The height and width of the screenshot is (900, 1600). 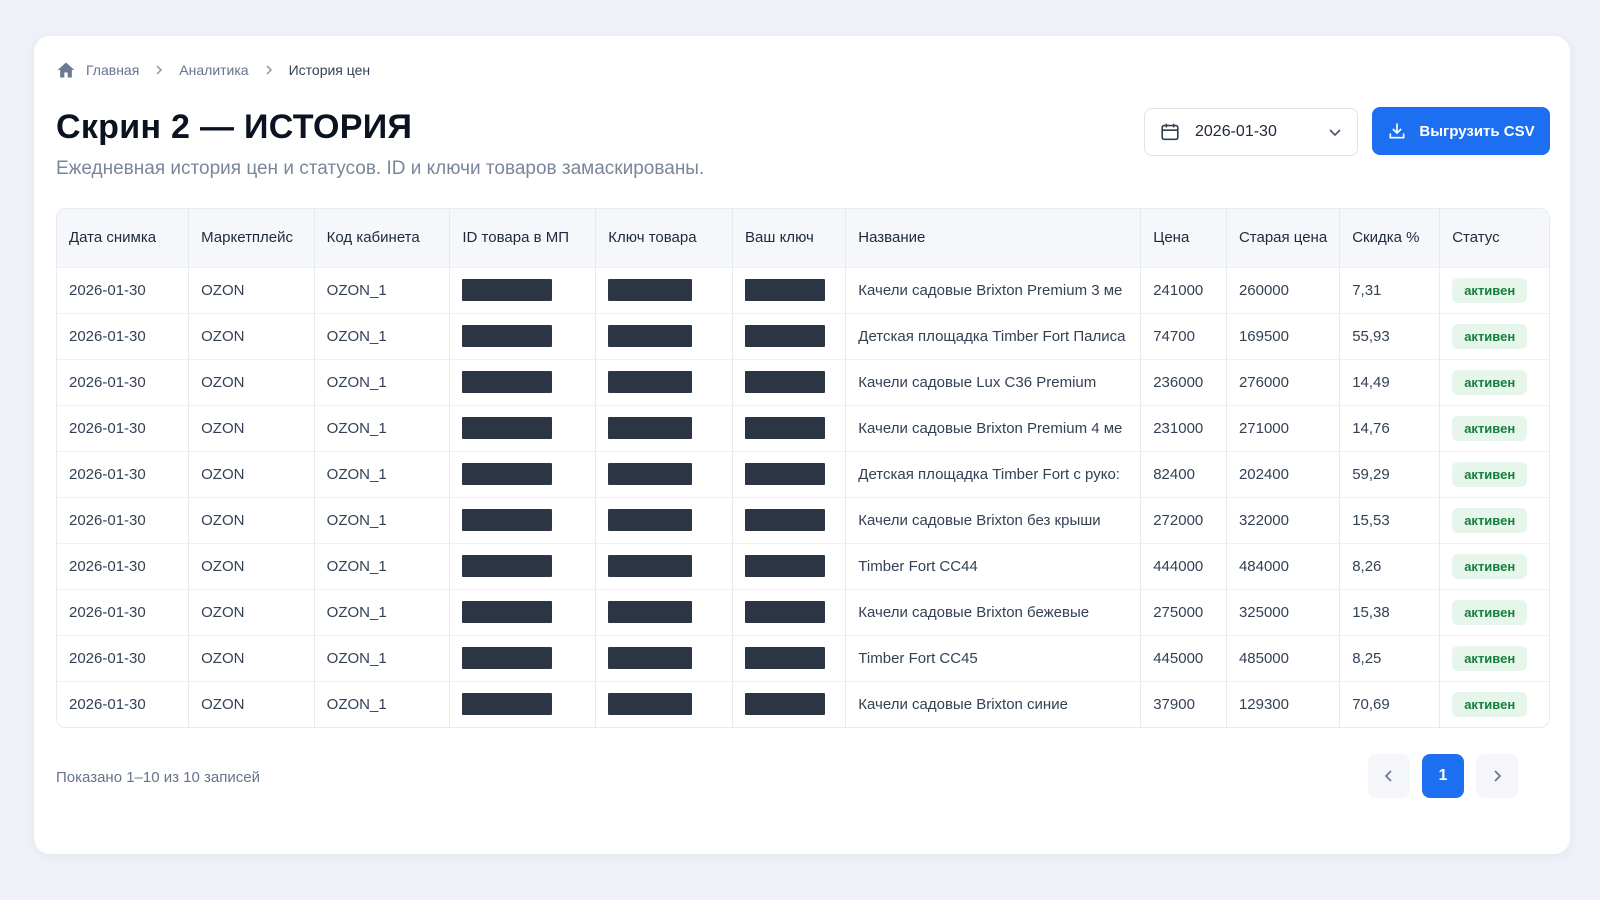 I want to click on column-header: Старая цена, so click(x=1283, y=238).